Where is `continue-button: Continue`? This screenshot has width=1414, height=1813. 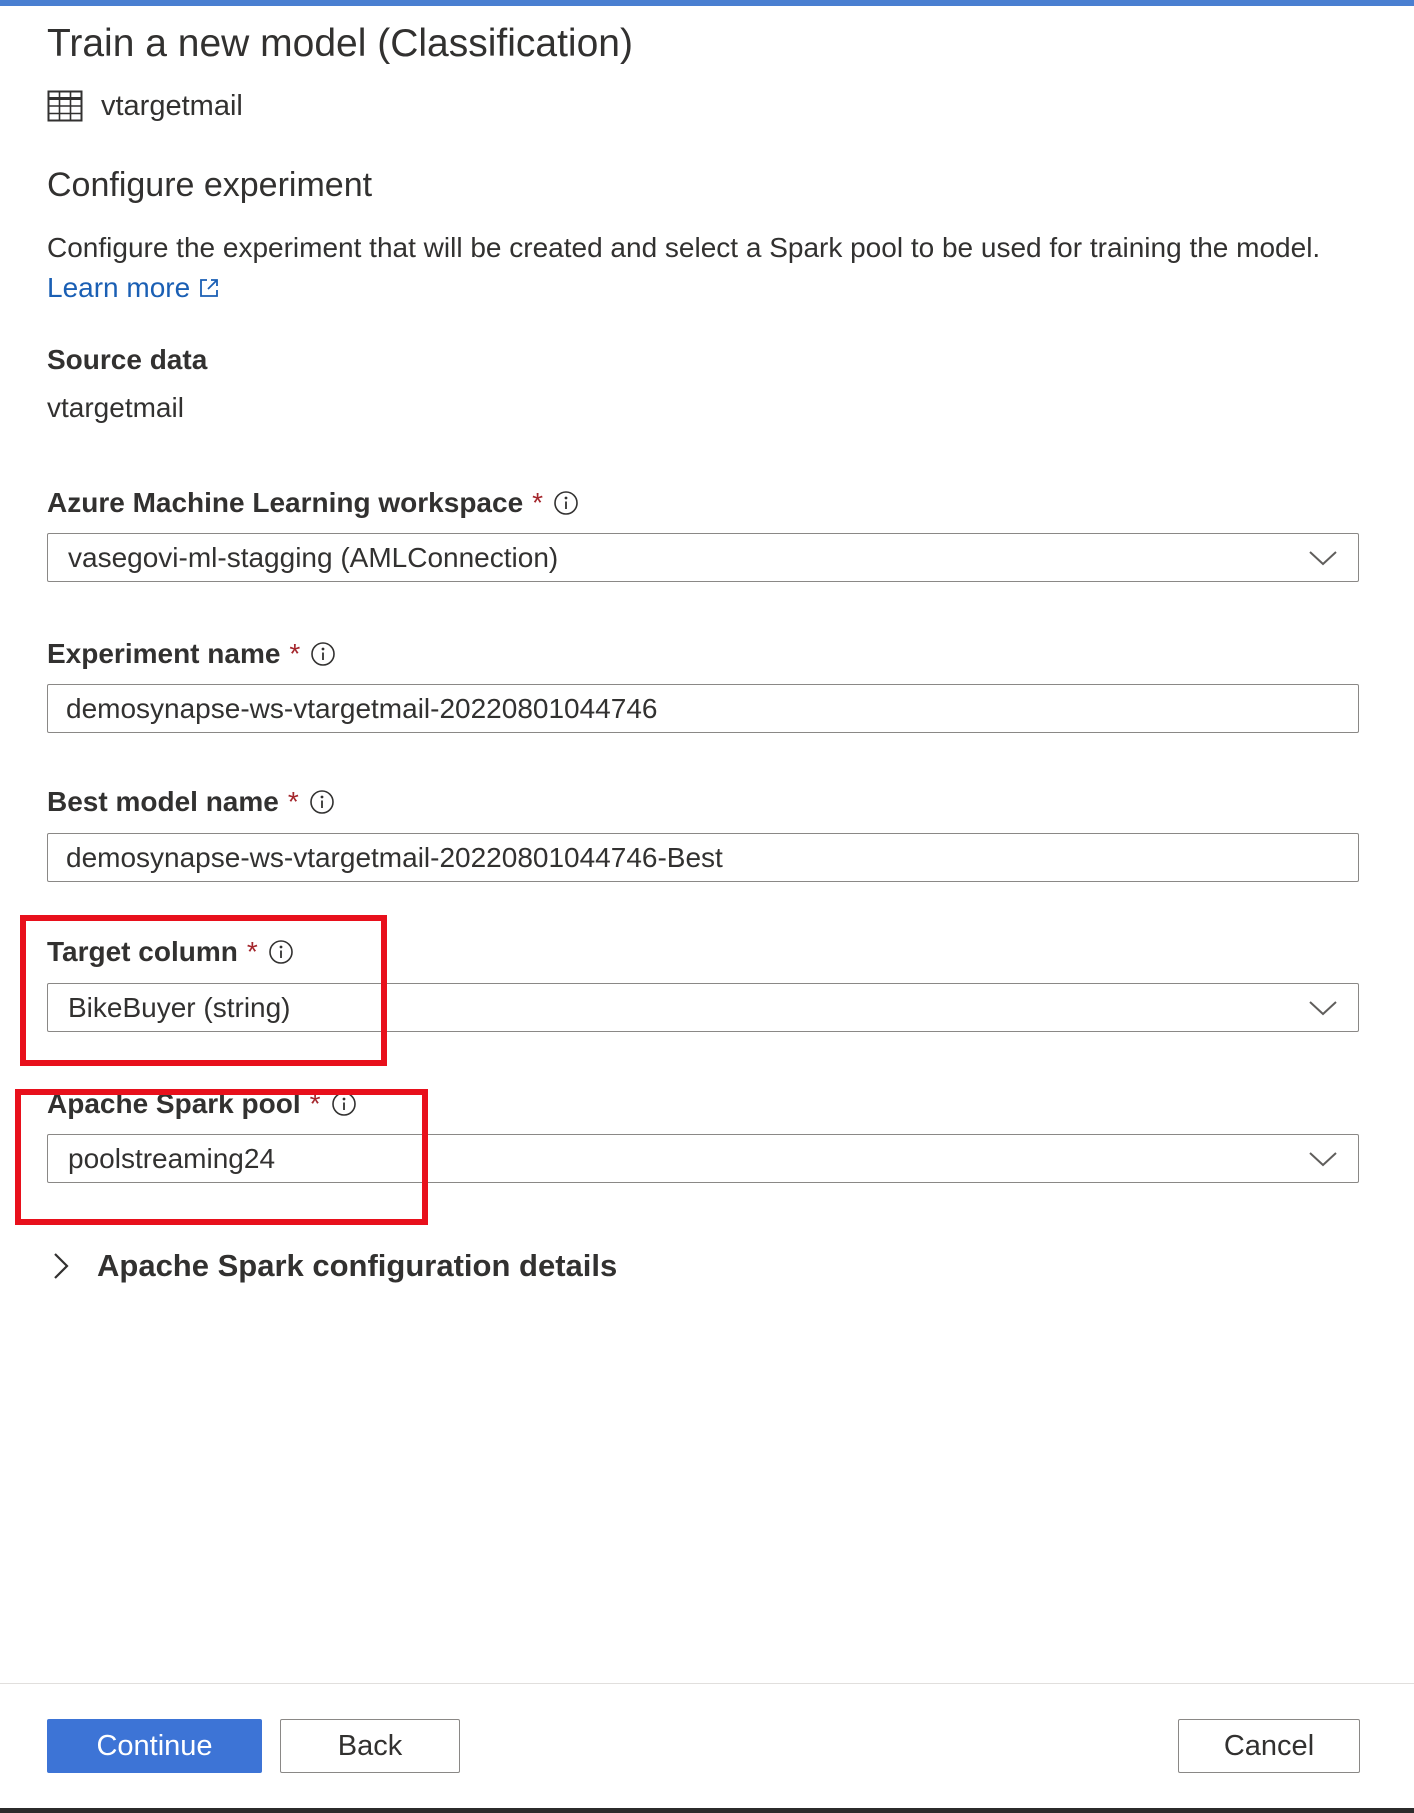 continue-button: Continue is located at coordinates (154, 1746).